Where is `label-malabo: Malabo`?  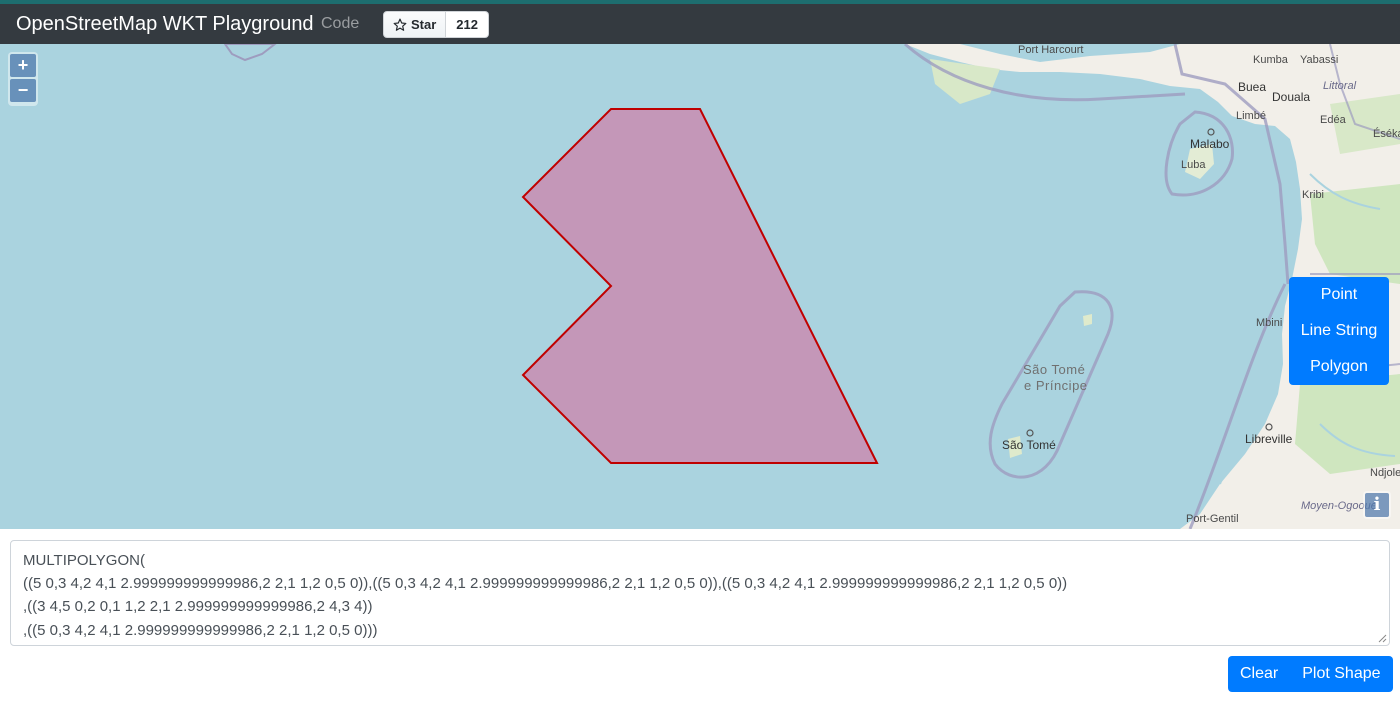
label-malabo: Malabo is located at coordinates (1210, 144).